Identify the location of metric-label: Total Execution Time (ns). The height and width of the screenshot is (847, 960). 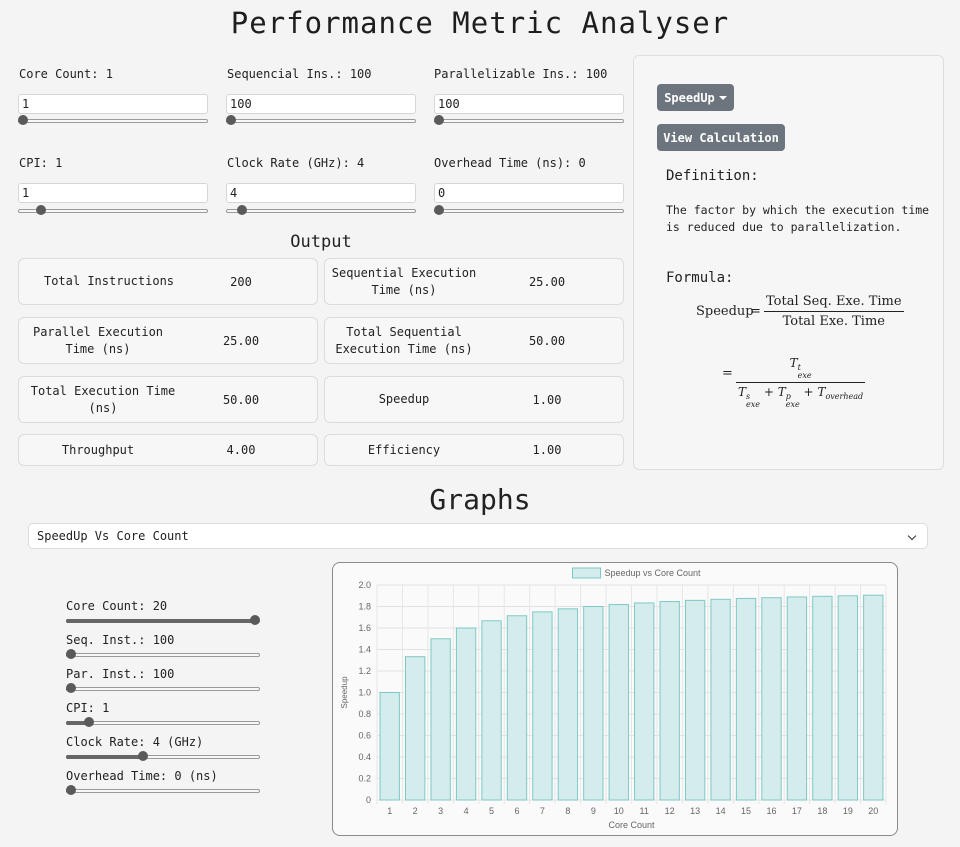
(103, 399).